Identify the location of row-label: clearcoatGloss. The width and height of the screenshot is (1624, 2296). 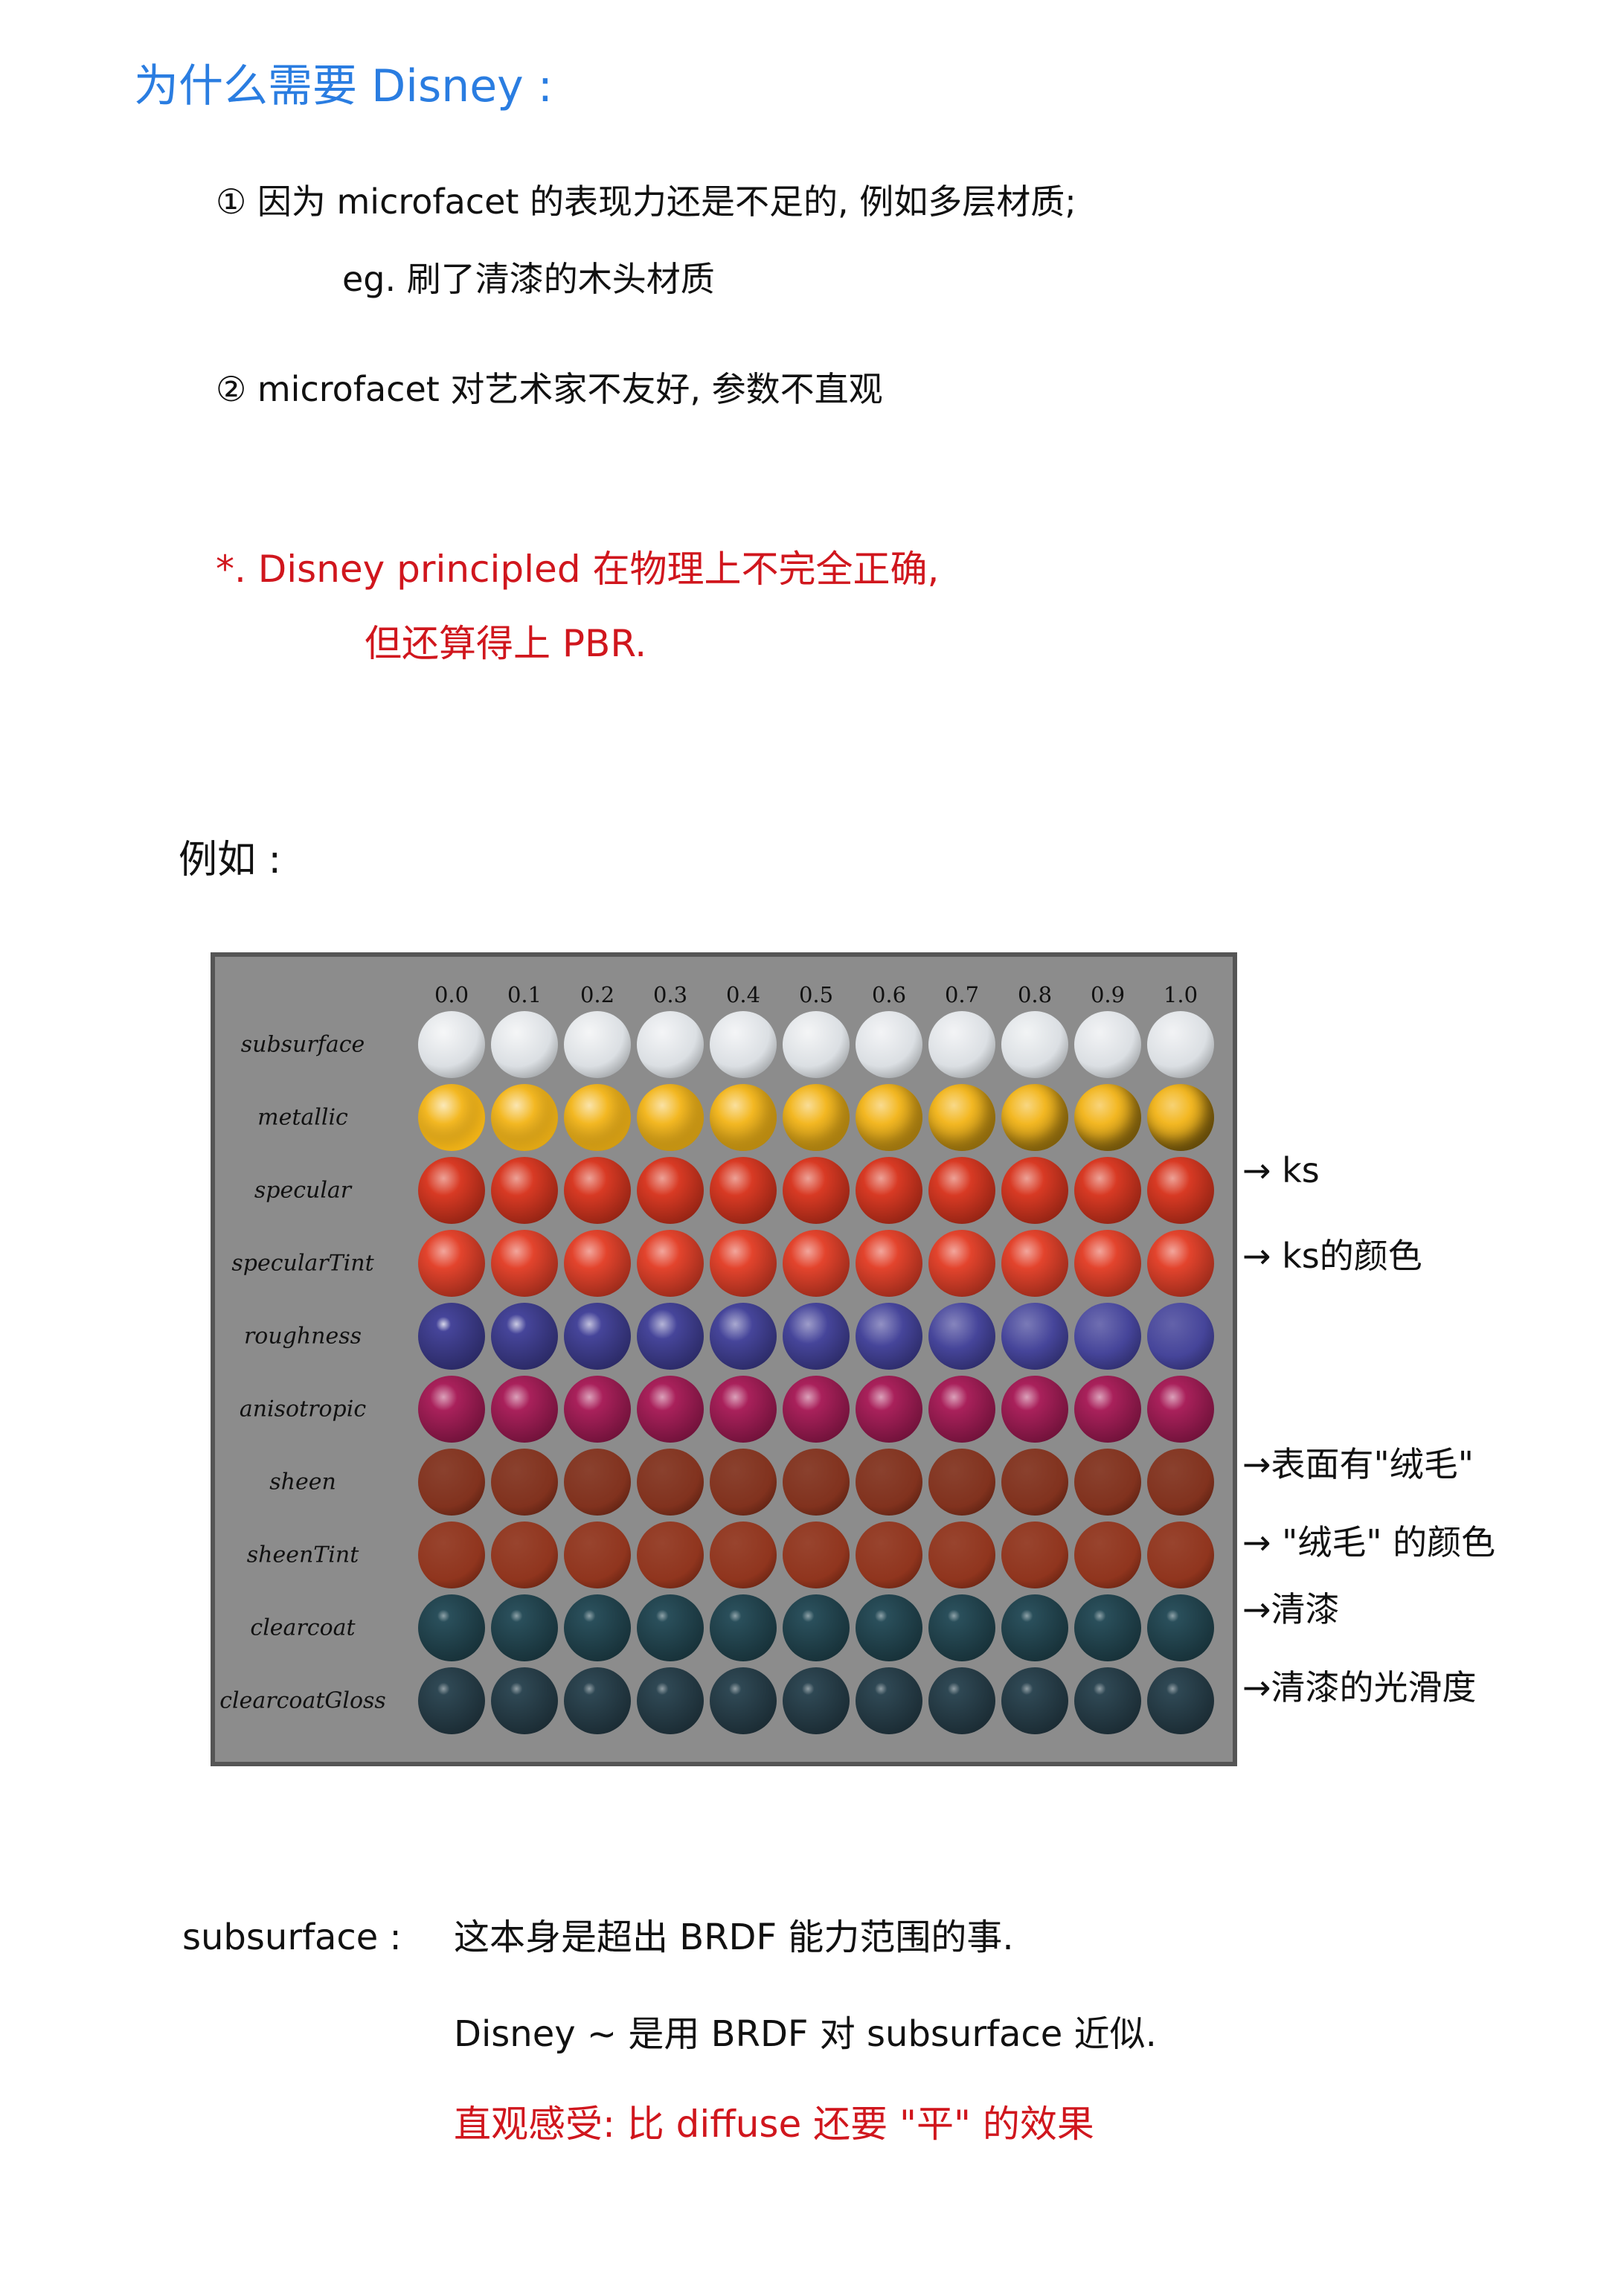
(302, 1700).